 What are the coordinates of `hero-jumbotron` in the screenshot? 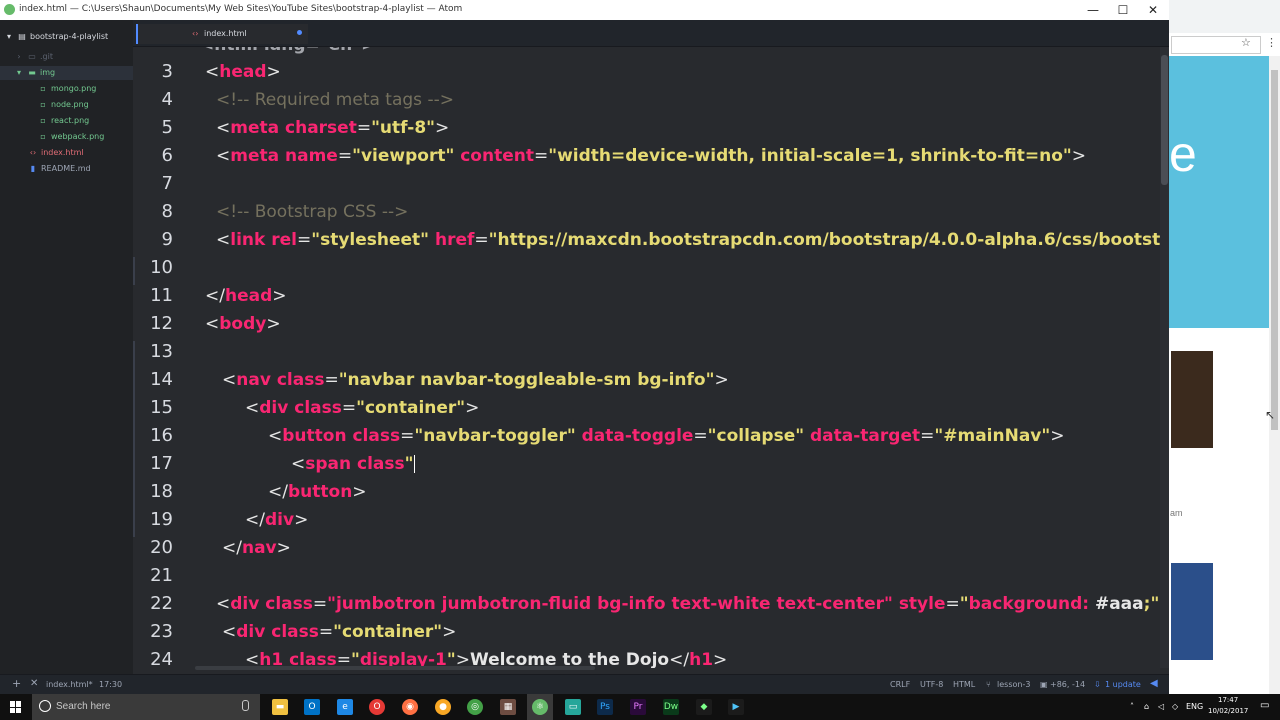 It's located at (1219, 192).